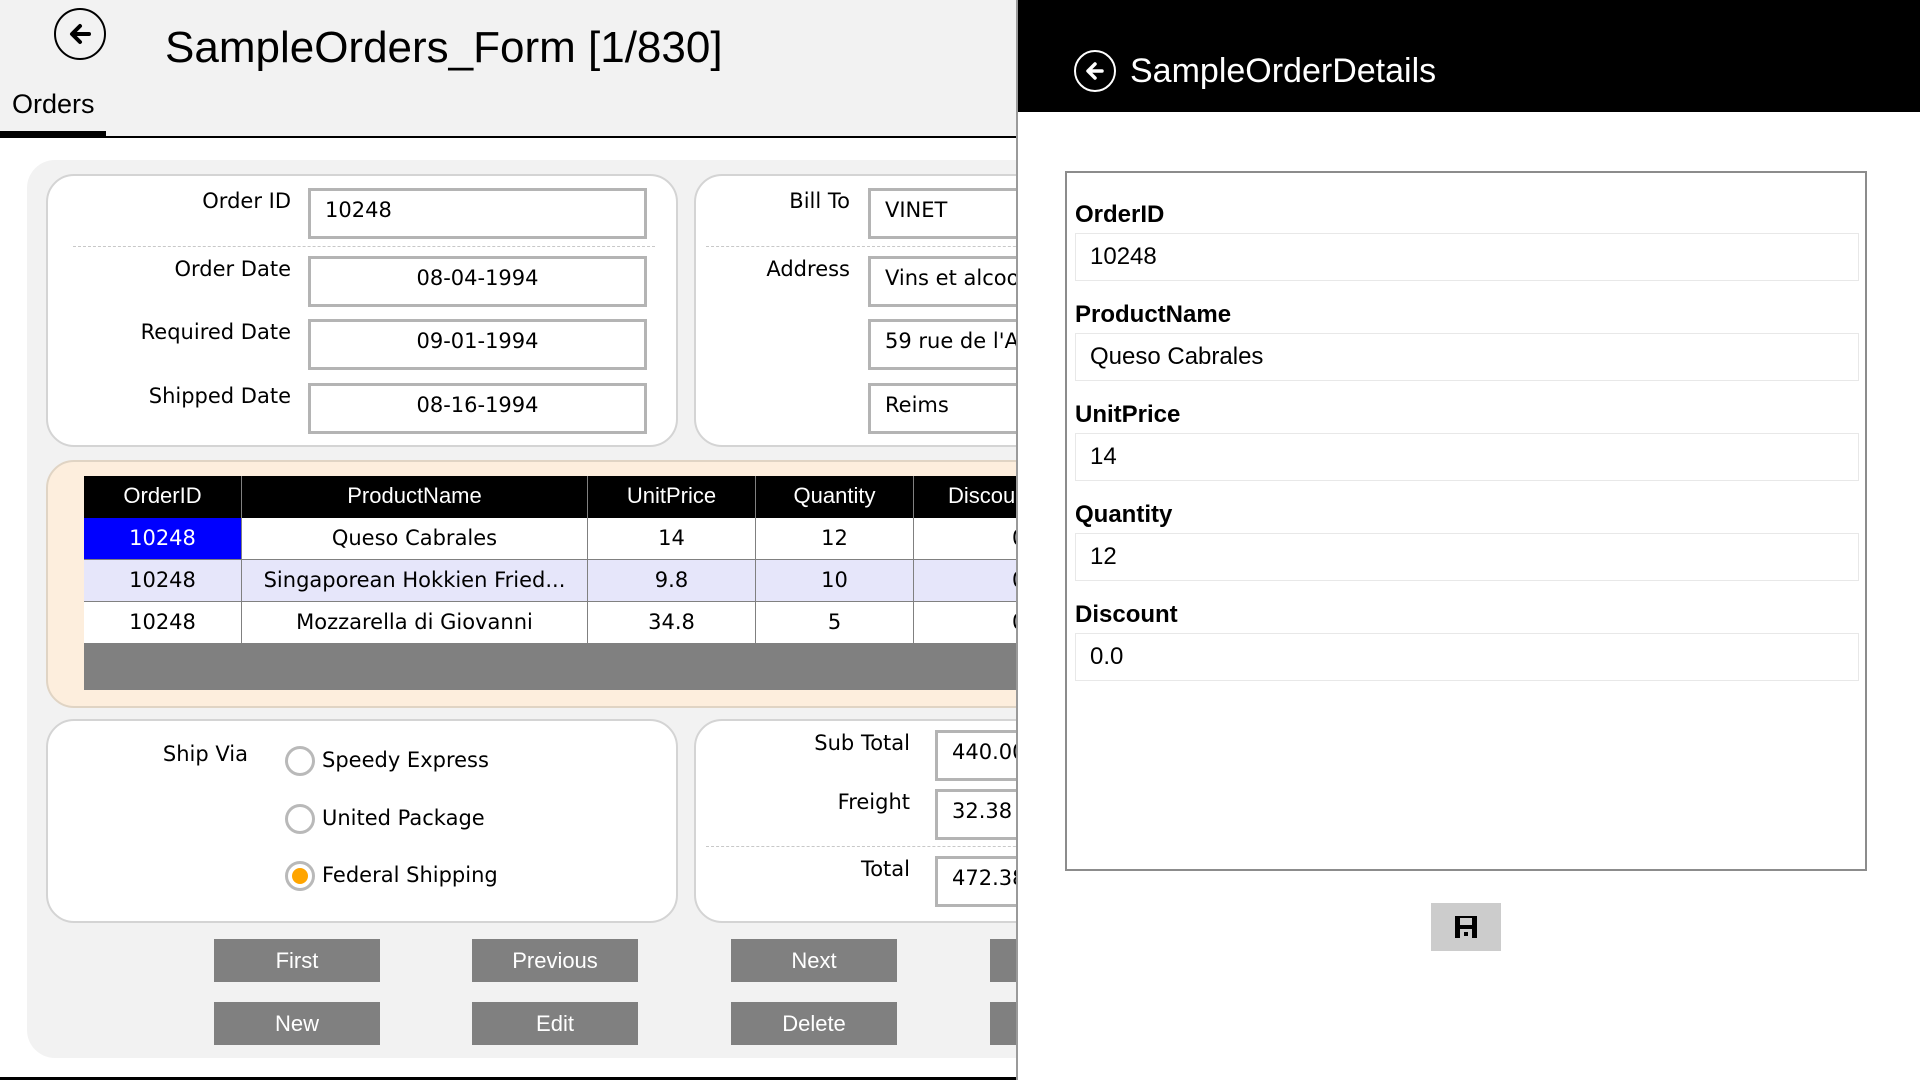 The height and width of the screenshot is (1080, 1920). I want to click on cell-productname: Mozzarella di Giovanni, so click(415, 623).